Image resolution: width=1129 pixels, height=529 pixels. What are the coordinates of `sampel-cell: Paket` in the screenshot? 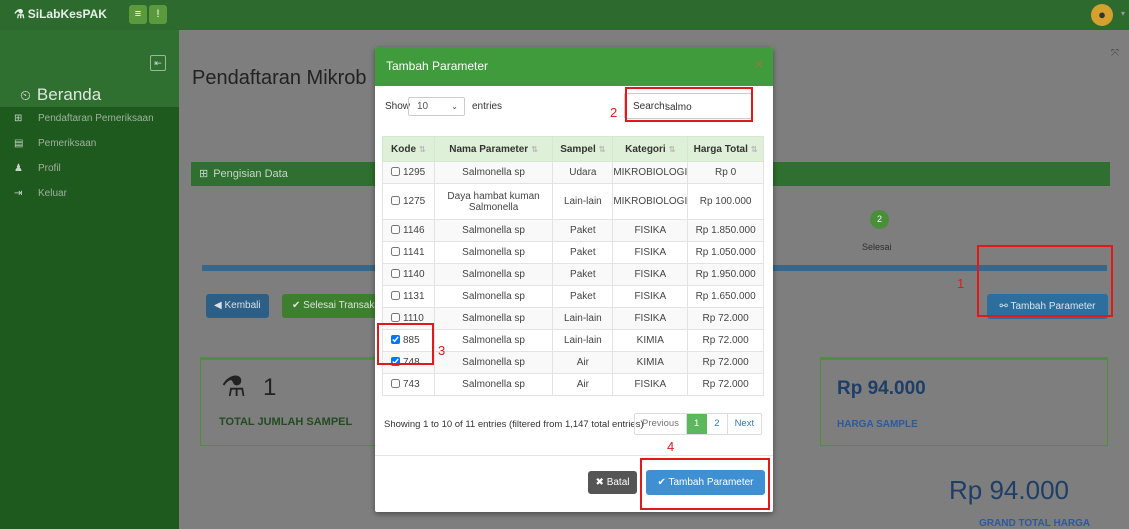 It's located at (583, 296).